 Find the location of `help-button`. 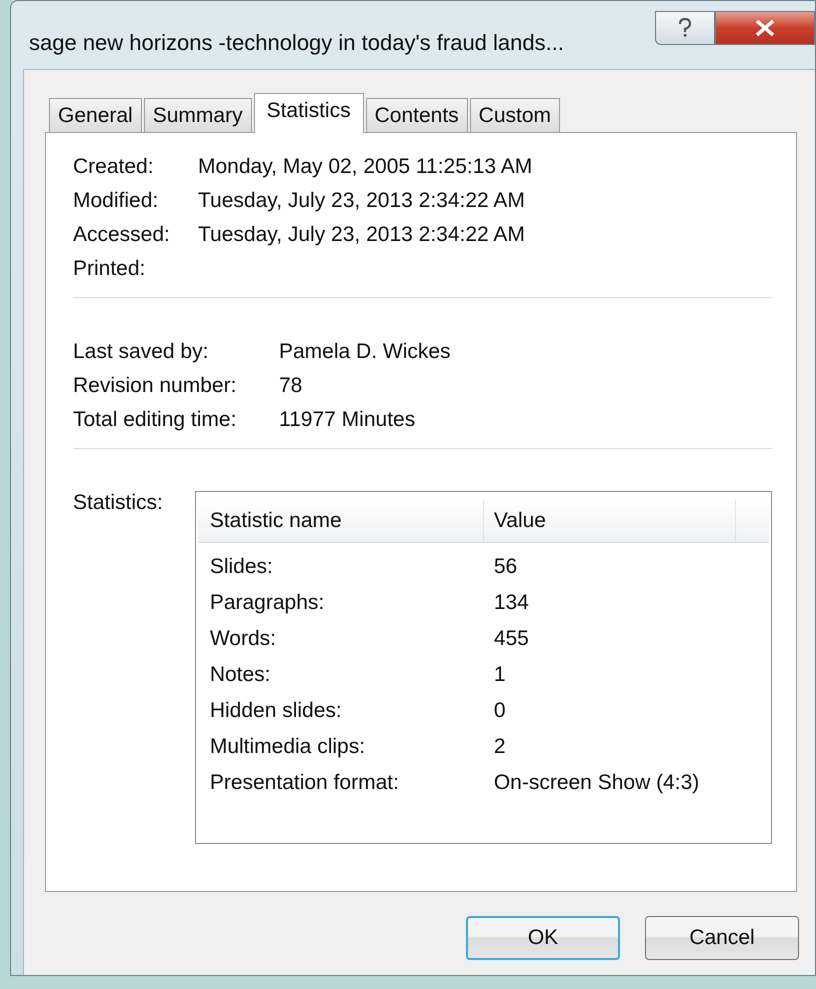

help-button is located at coordinates (685, 28).